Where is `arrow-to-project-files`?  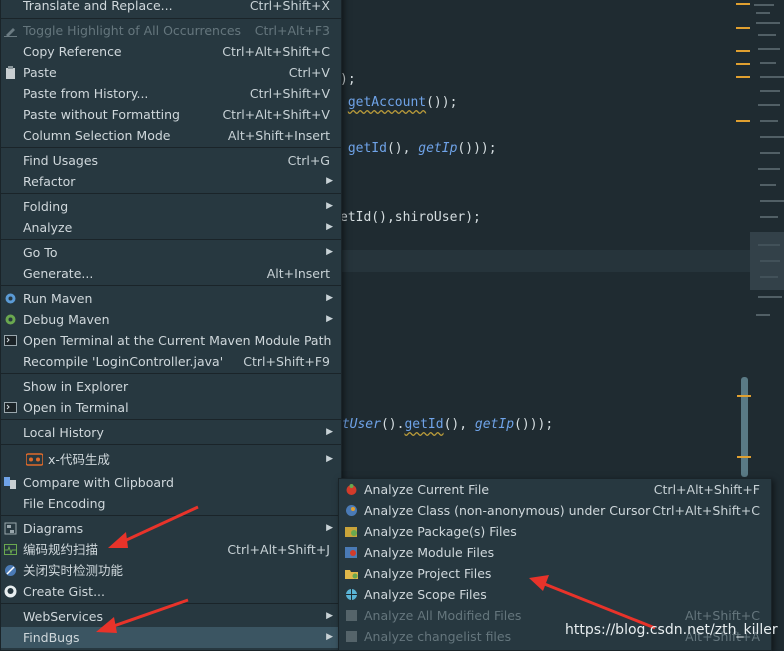 arrow-to-project-files is located at coordinates (592, 602).